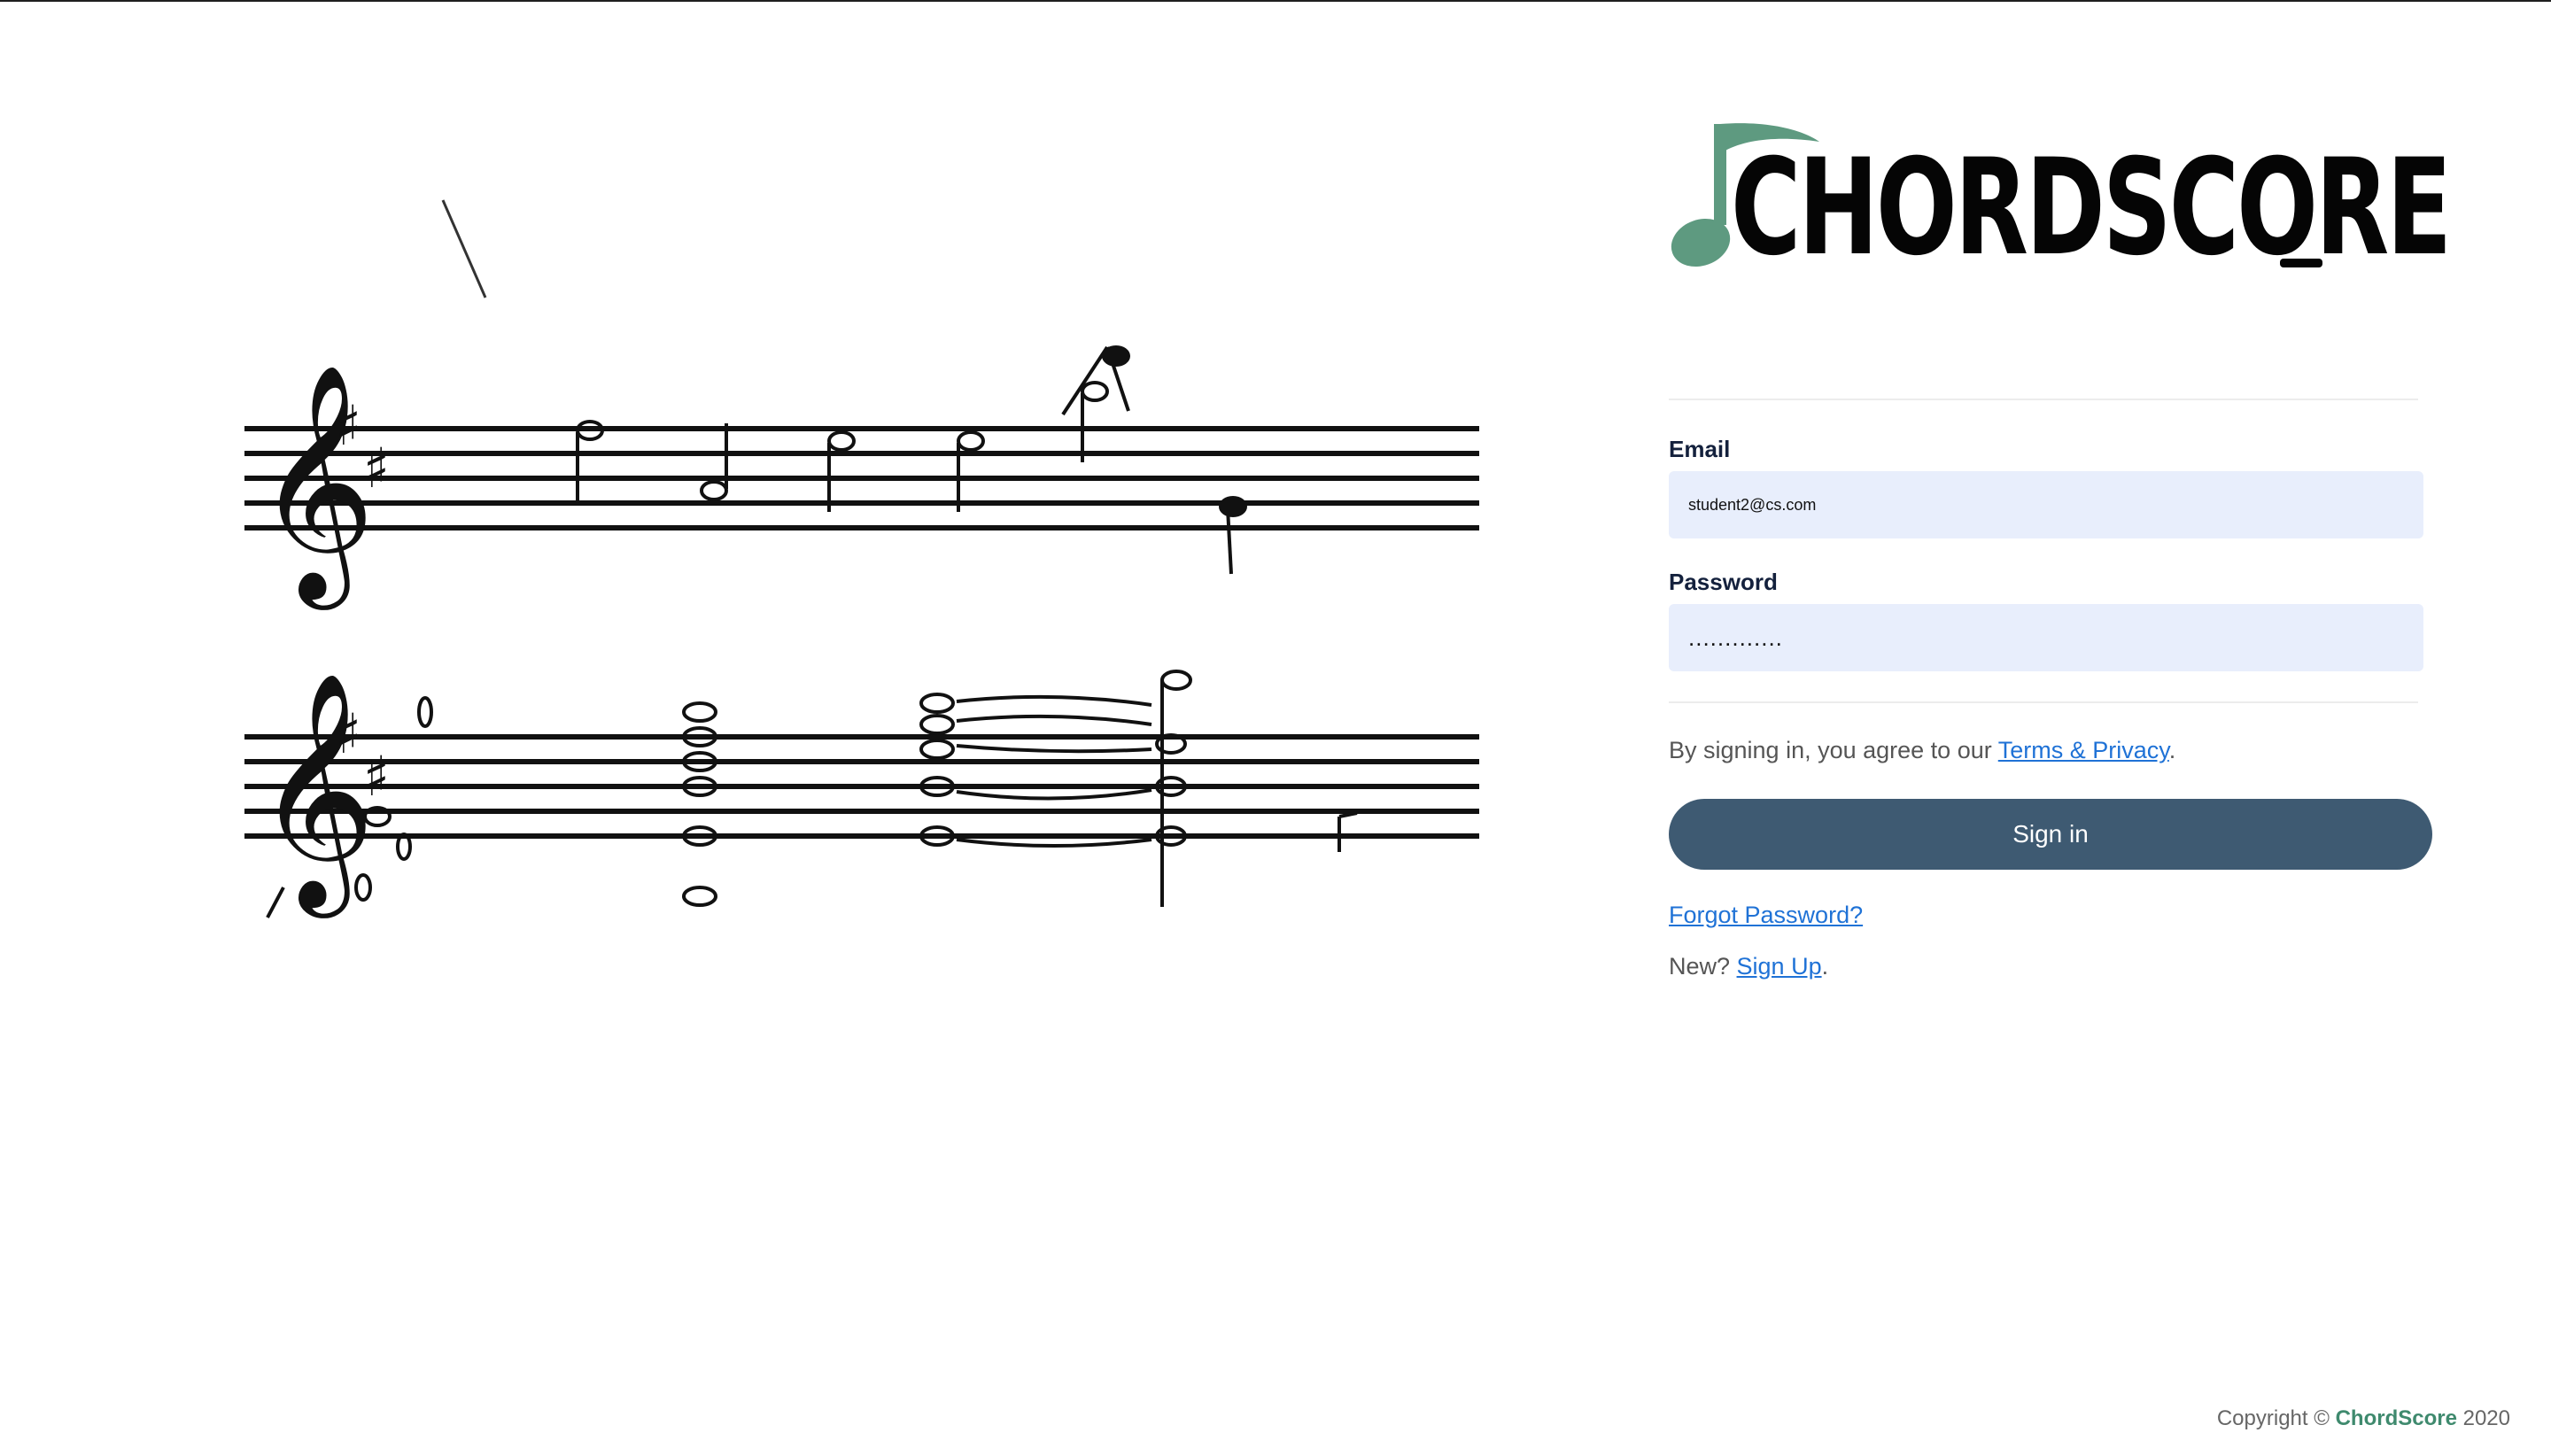 The width and height of the screenshot is (2551, 1456). I want to click on sign-in-button: Sign in, so click(2050, 834).